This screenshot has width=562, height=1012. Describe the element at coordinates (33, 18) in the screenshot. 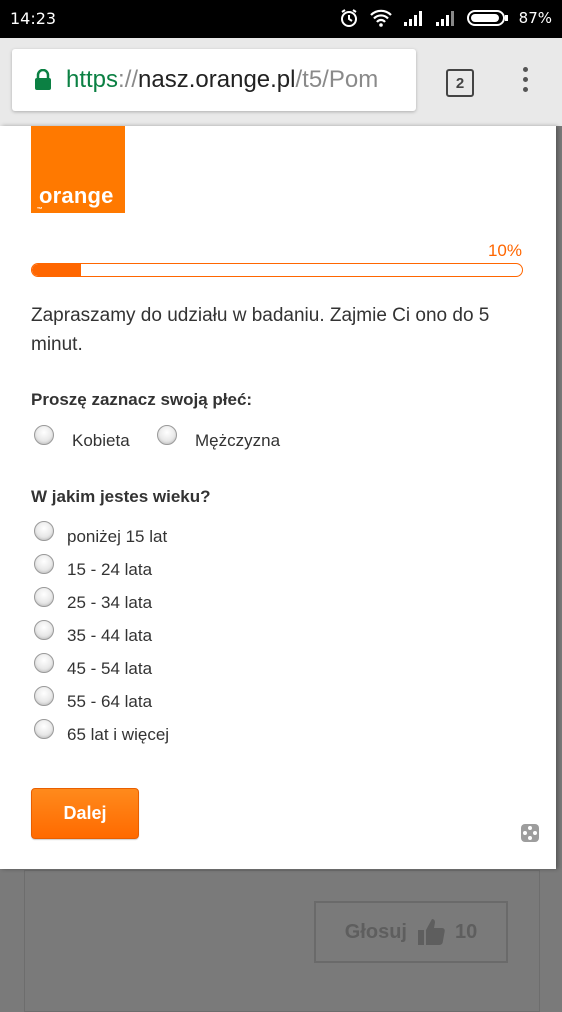

I see `status-time: 14:23` at that location.